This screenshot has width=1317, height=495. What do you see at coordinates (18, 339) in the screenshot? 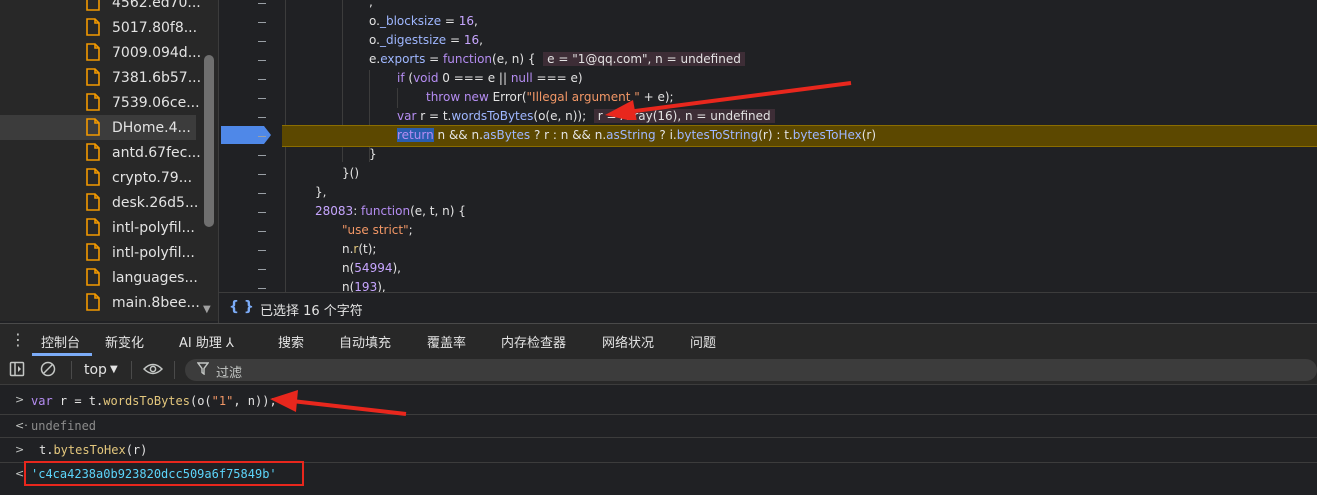
I see `more-options-icon: ⋮` at bounding box center [18, 339].